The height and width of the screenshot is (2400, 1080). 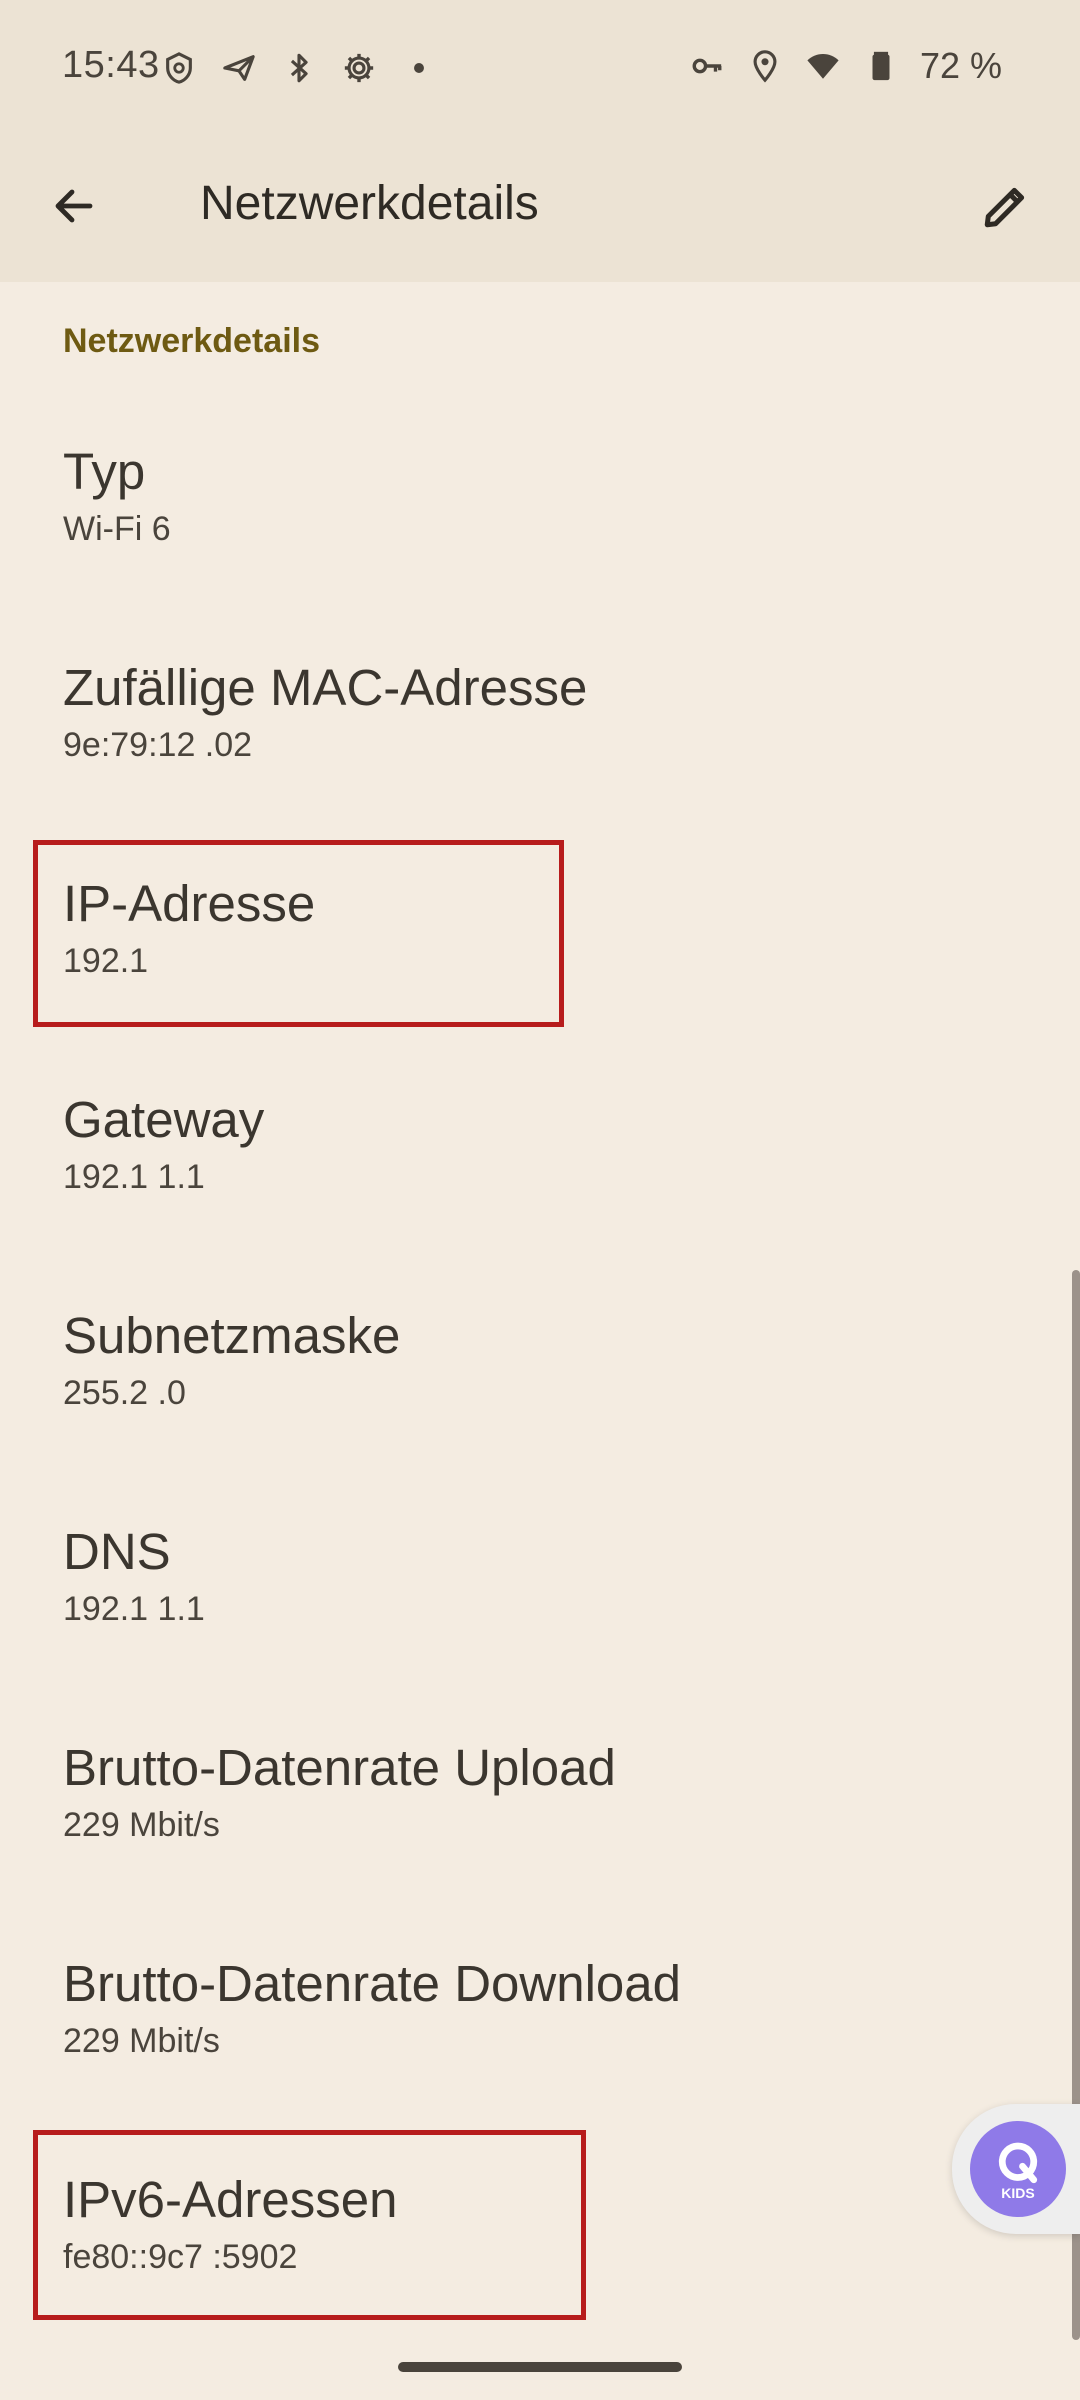 I want to click on detail-title: Brutto-Datenrate Upload, so click(x=339, y=1767).